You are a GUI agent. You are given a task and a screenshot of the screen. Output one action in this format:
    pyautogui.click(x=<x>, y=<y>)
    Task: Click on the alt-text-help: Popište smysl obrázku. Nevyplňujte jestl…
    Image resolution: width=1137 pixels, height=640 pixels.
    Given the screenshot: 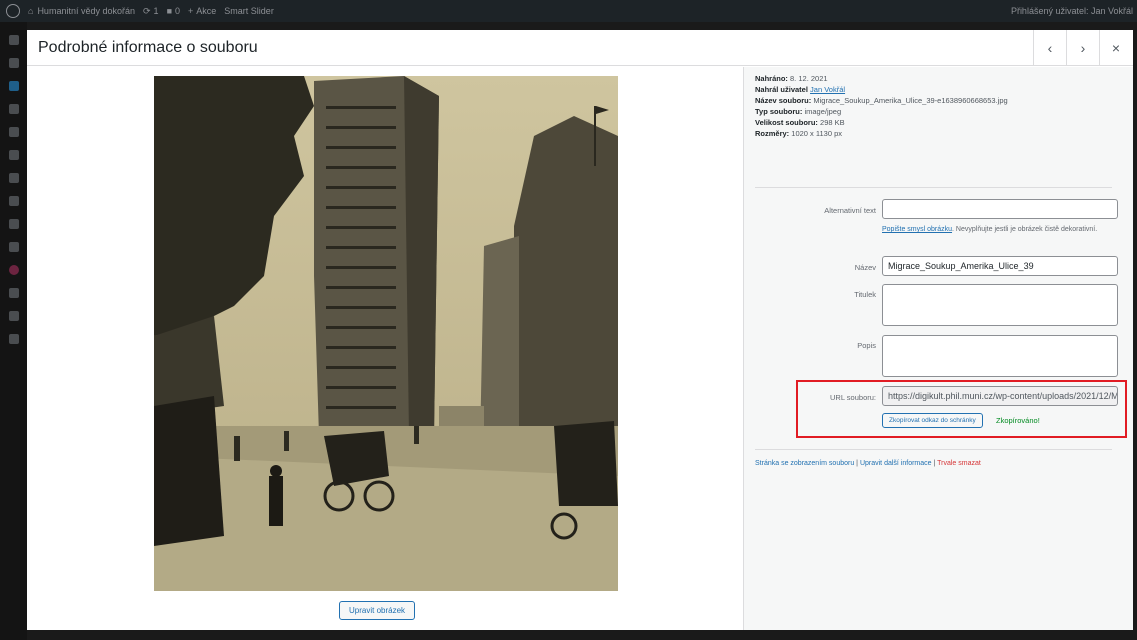 What is the action you would take?
    pyautogui.click(x=990, y=229)
    